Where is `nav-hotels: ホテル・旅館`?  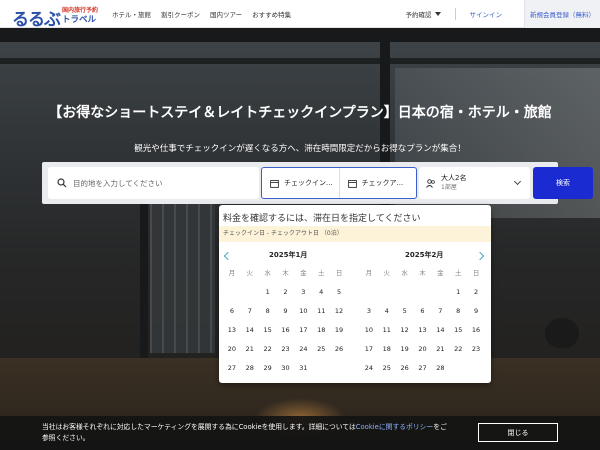
nav-hotels: ホテル・旅館 is located at coordinates (131, 14).